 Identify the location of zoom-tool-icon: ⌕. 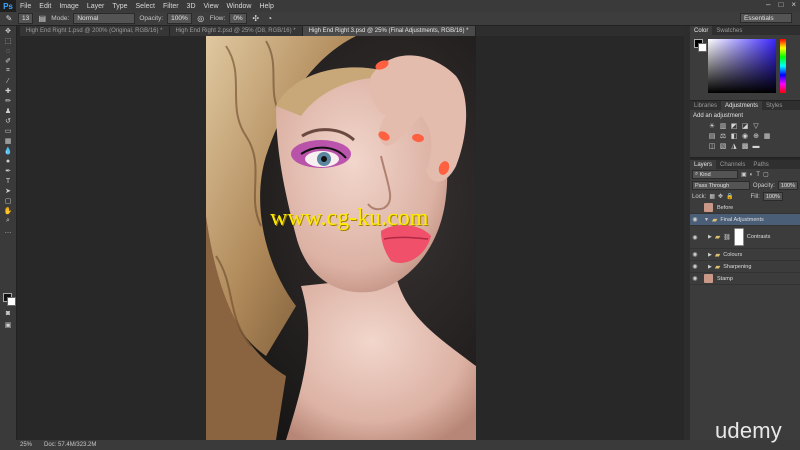
(8, 221).